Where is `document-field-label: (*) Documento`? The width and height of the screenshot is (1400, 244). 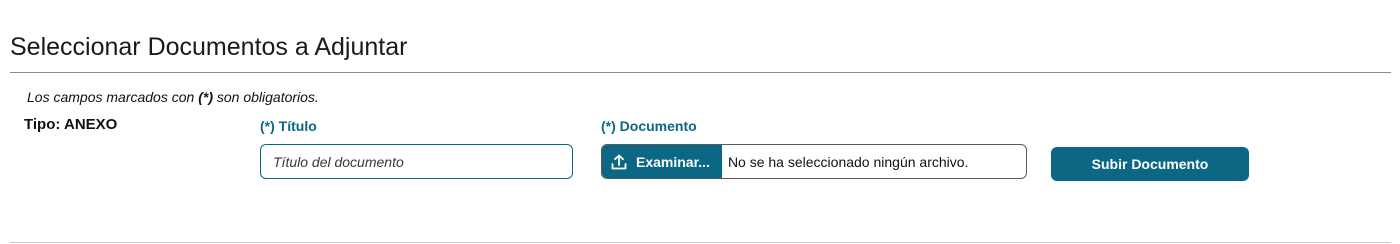
document-field-label: (*) Documento is located at coordinates (649, 126).